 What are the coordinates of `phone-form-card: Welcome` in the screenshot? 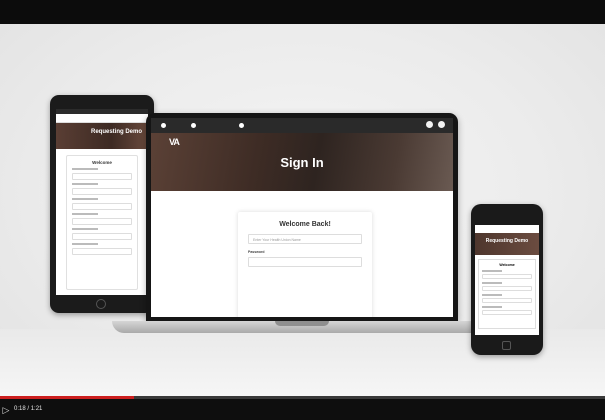 It's located at (507, 294).